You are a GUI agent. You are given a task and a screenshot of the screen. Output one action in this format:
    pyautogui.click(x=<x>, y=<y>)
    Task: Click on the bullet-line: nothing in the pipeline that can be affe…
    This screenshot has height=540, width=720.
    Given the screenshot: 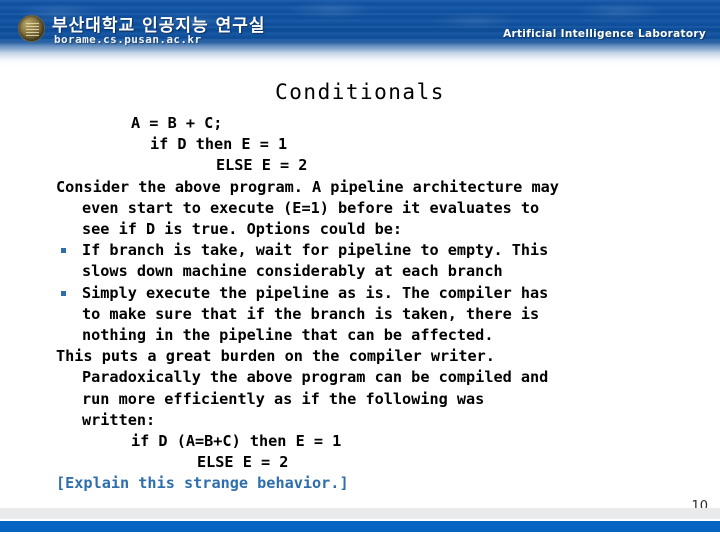 What is the action you would take?
    pyautogui.click(x=288, y=335)
    